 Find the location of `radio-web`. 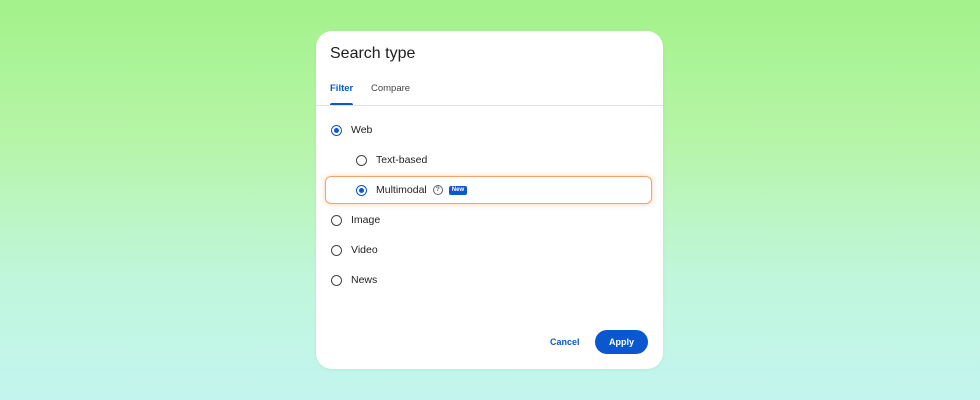

radio-web is located at coordinates (336, 130).